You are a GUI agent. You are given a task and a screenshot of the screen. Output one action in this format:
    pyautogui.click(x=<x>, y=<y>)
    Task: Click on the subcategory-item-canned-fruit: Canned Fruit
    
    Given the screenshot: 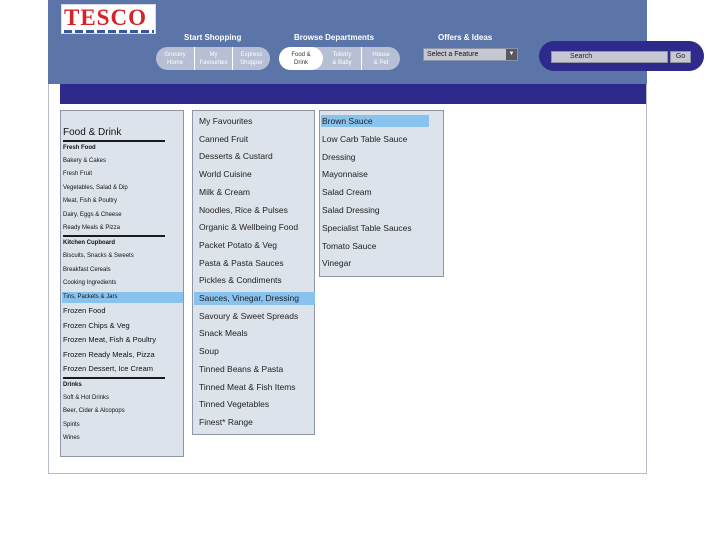 What is the action you would take?
    pyautogui.click(x=254, y=139)
    